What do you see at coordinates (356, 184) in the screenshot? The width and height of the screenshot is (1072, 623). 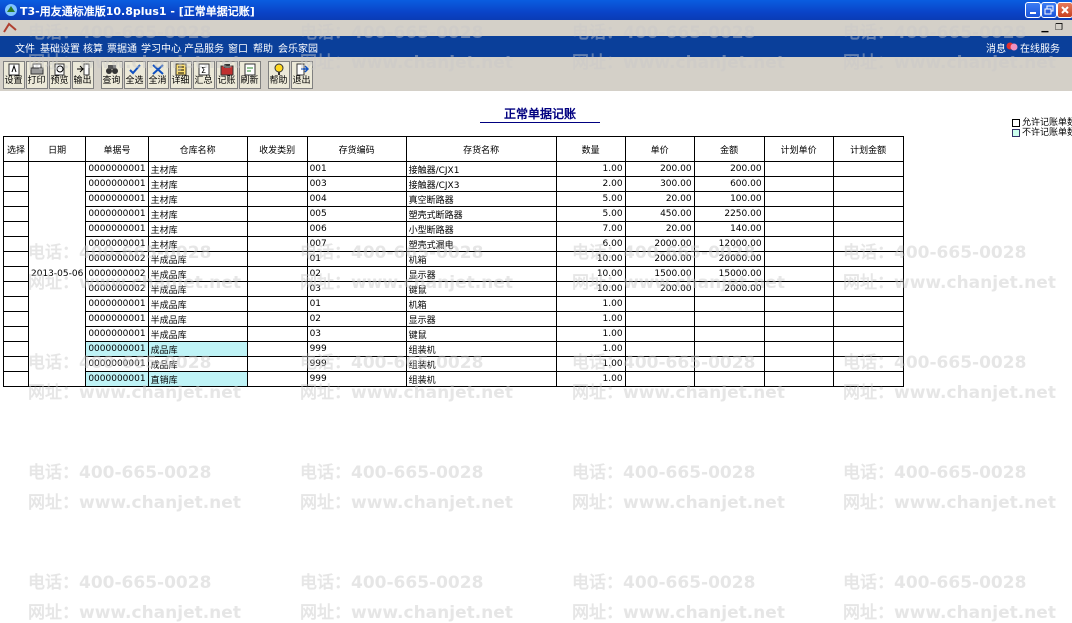 I see `item-code-cell: 003` at bounding box center [356, 184].